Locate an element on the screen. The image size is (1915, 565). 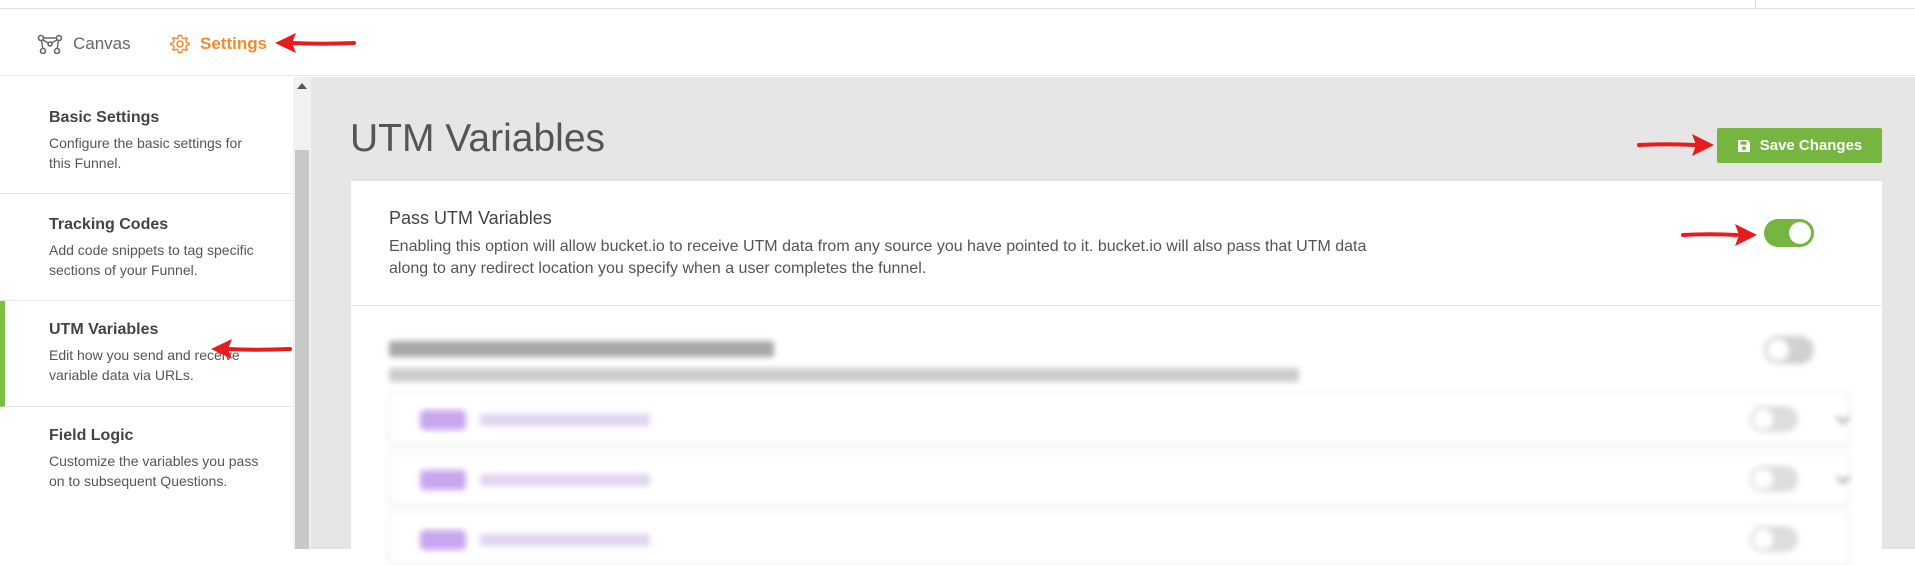
sidebar-item-title: Basic Settings is located at coordinates (104, 117).